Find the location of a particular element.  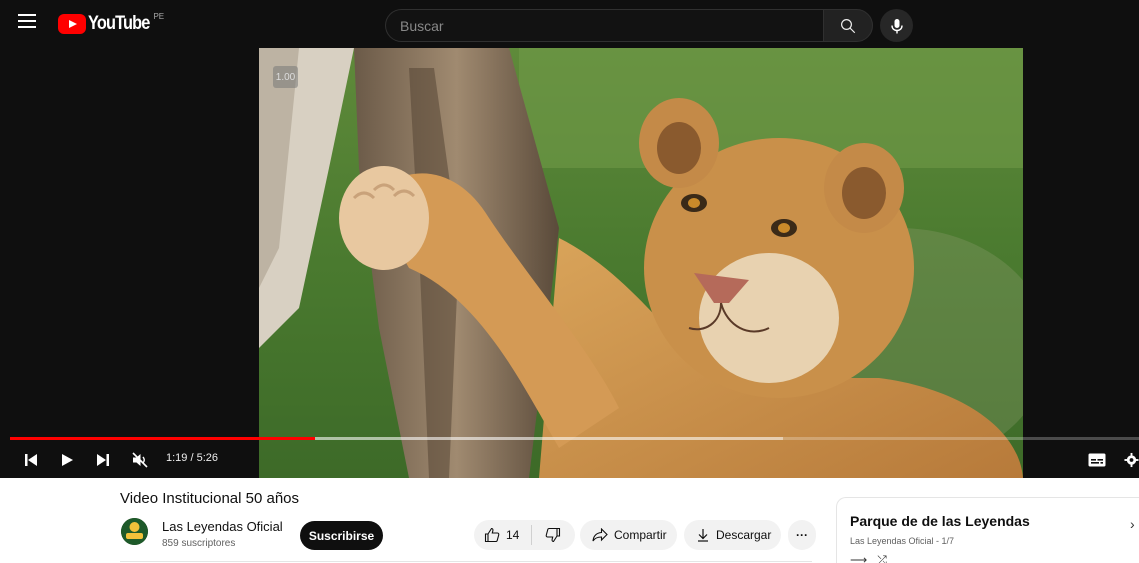

microphone-icon is located at coordinates (896, 25).